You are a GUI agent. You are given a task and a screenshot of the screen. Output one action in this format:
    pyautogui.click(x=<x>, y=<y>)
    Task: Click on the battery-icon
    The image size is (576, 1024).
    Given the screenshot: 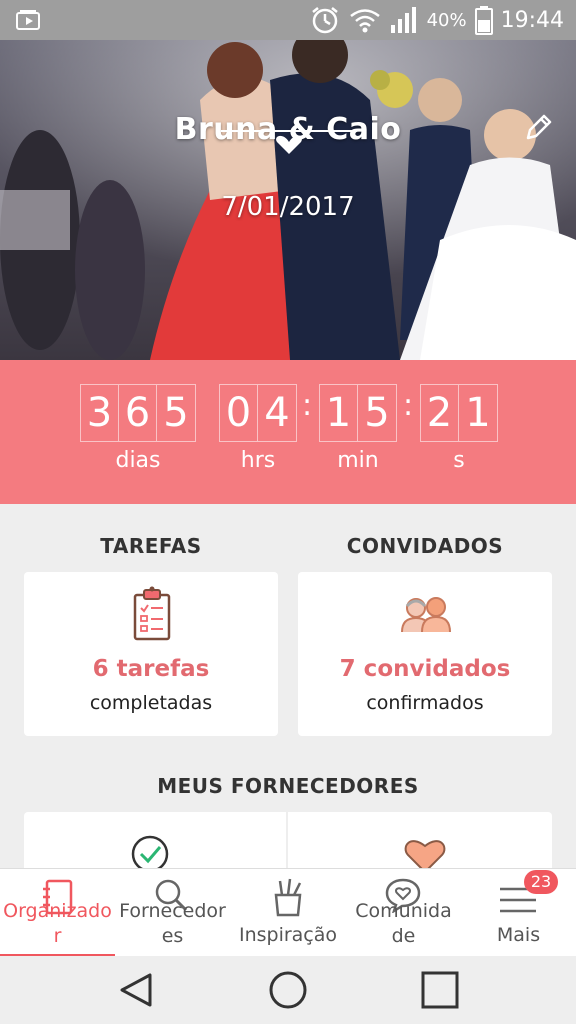 What is the action you would take?
    pyautogui.click(x=483, y=20)
    